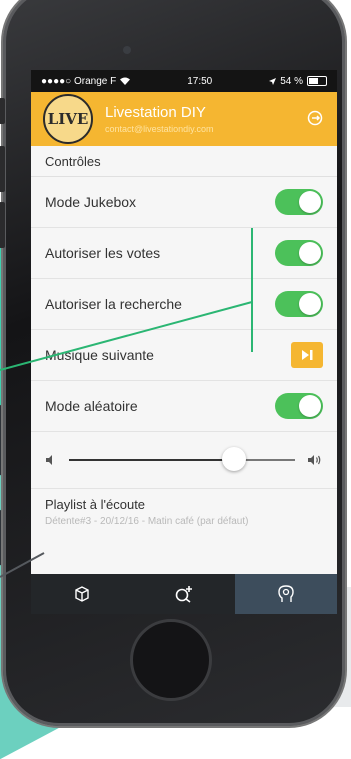 This screenshot has width=351, height=759. What do you see at coordinates (299, 406) in the screenshot?
I see `shuffle-toggle` at bounding box center [299, 406].